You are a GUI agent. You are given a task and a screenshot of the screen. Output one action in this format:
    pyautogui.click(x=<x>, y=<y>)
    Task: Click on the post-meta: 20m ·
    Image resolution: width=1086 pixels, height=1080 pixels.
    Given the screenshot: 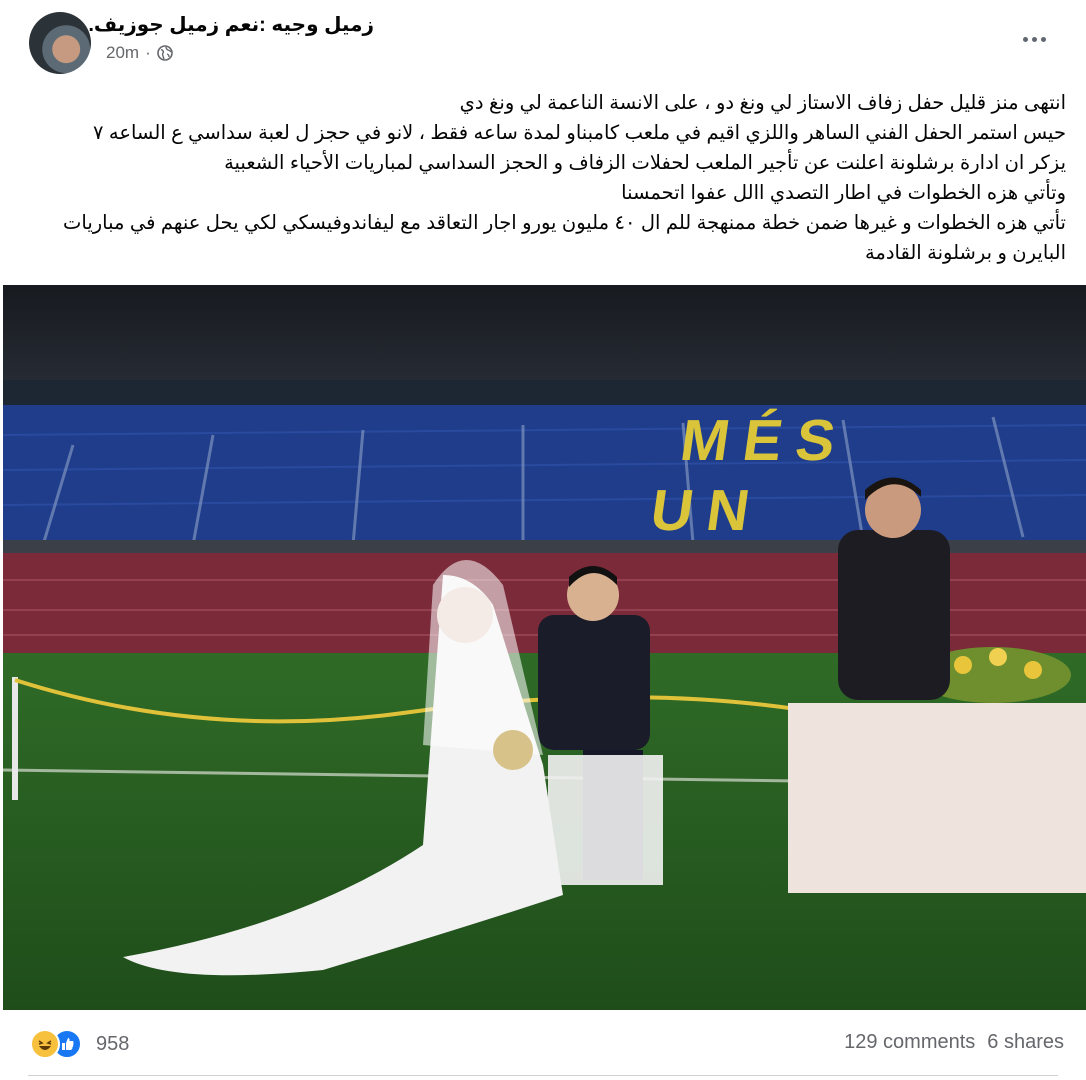 What is the action you would take?
    pyautogui.click(x=139, y=53)
    